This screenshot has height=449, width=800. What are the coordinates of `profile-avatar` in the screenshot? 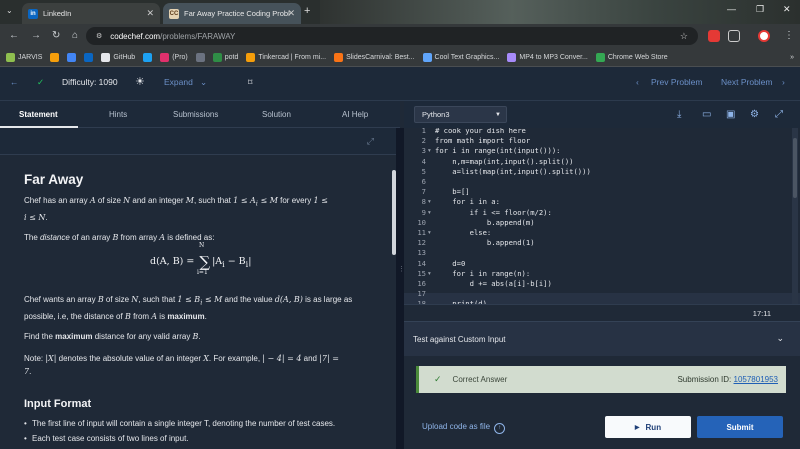 It's located at (764, 36).